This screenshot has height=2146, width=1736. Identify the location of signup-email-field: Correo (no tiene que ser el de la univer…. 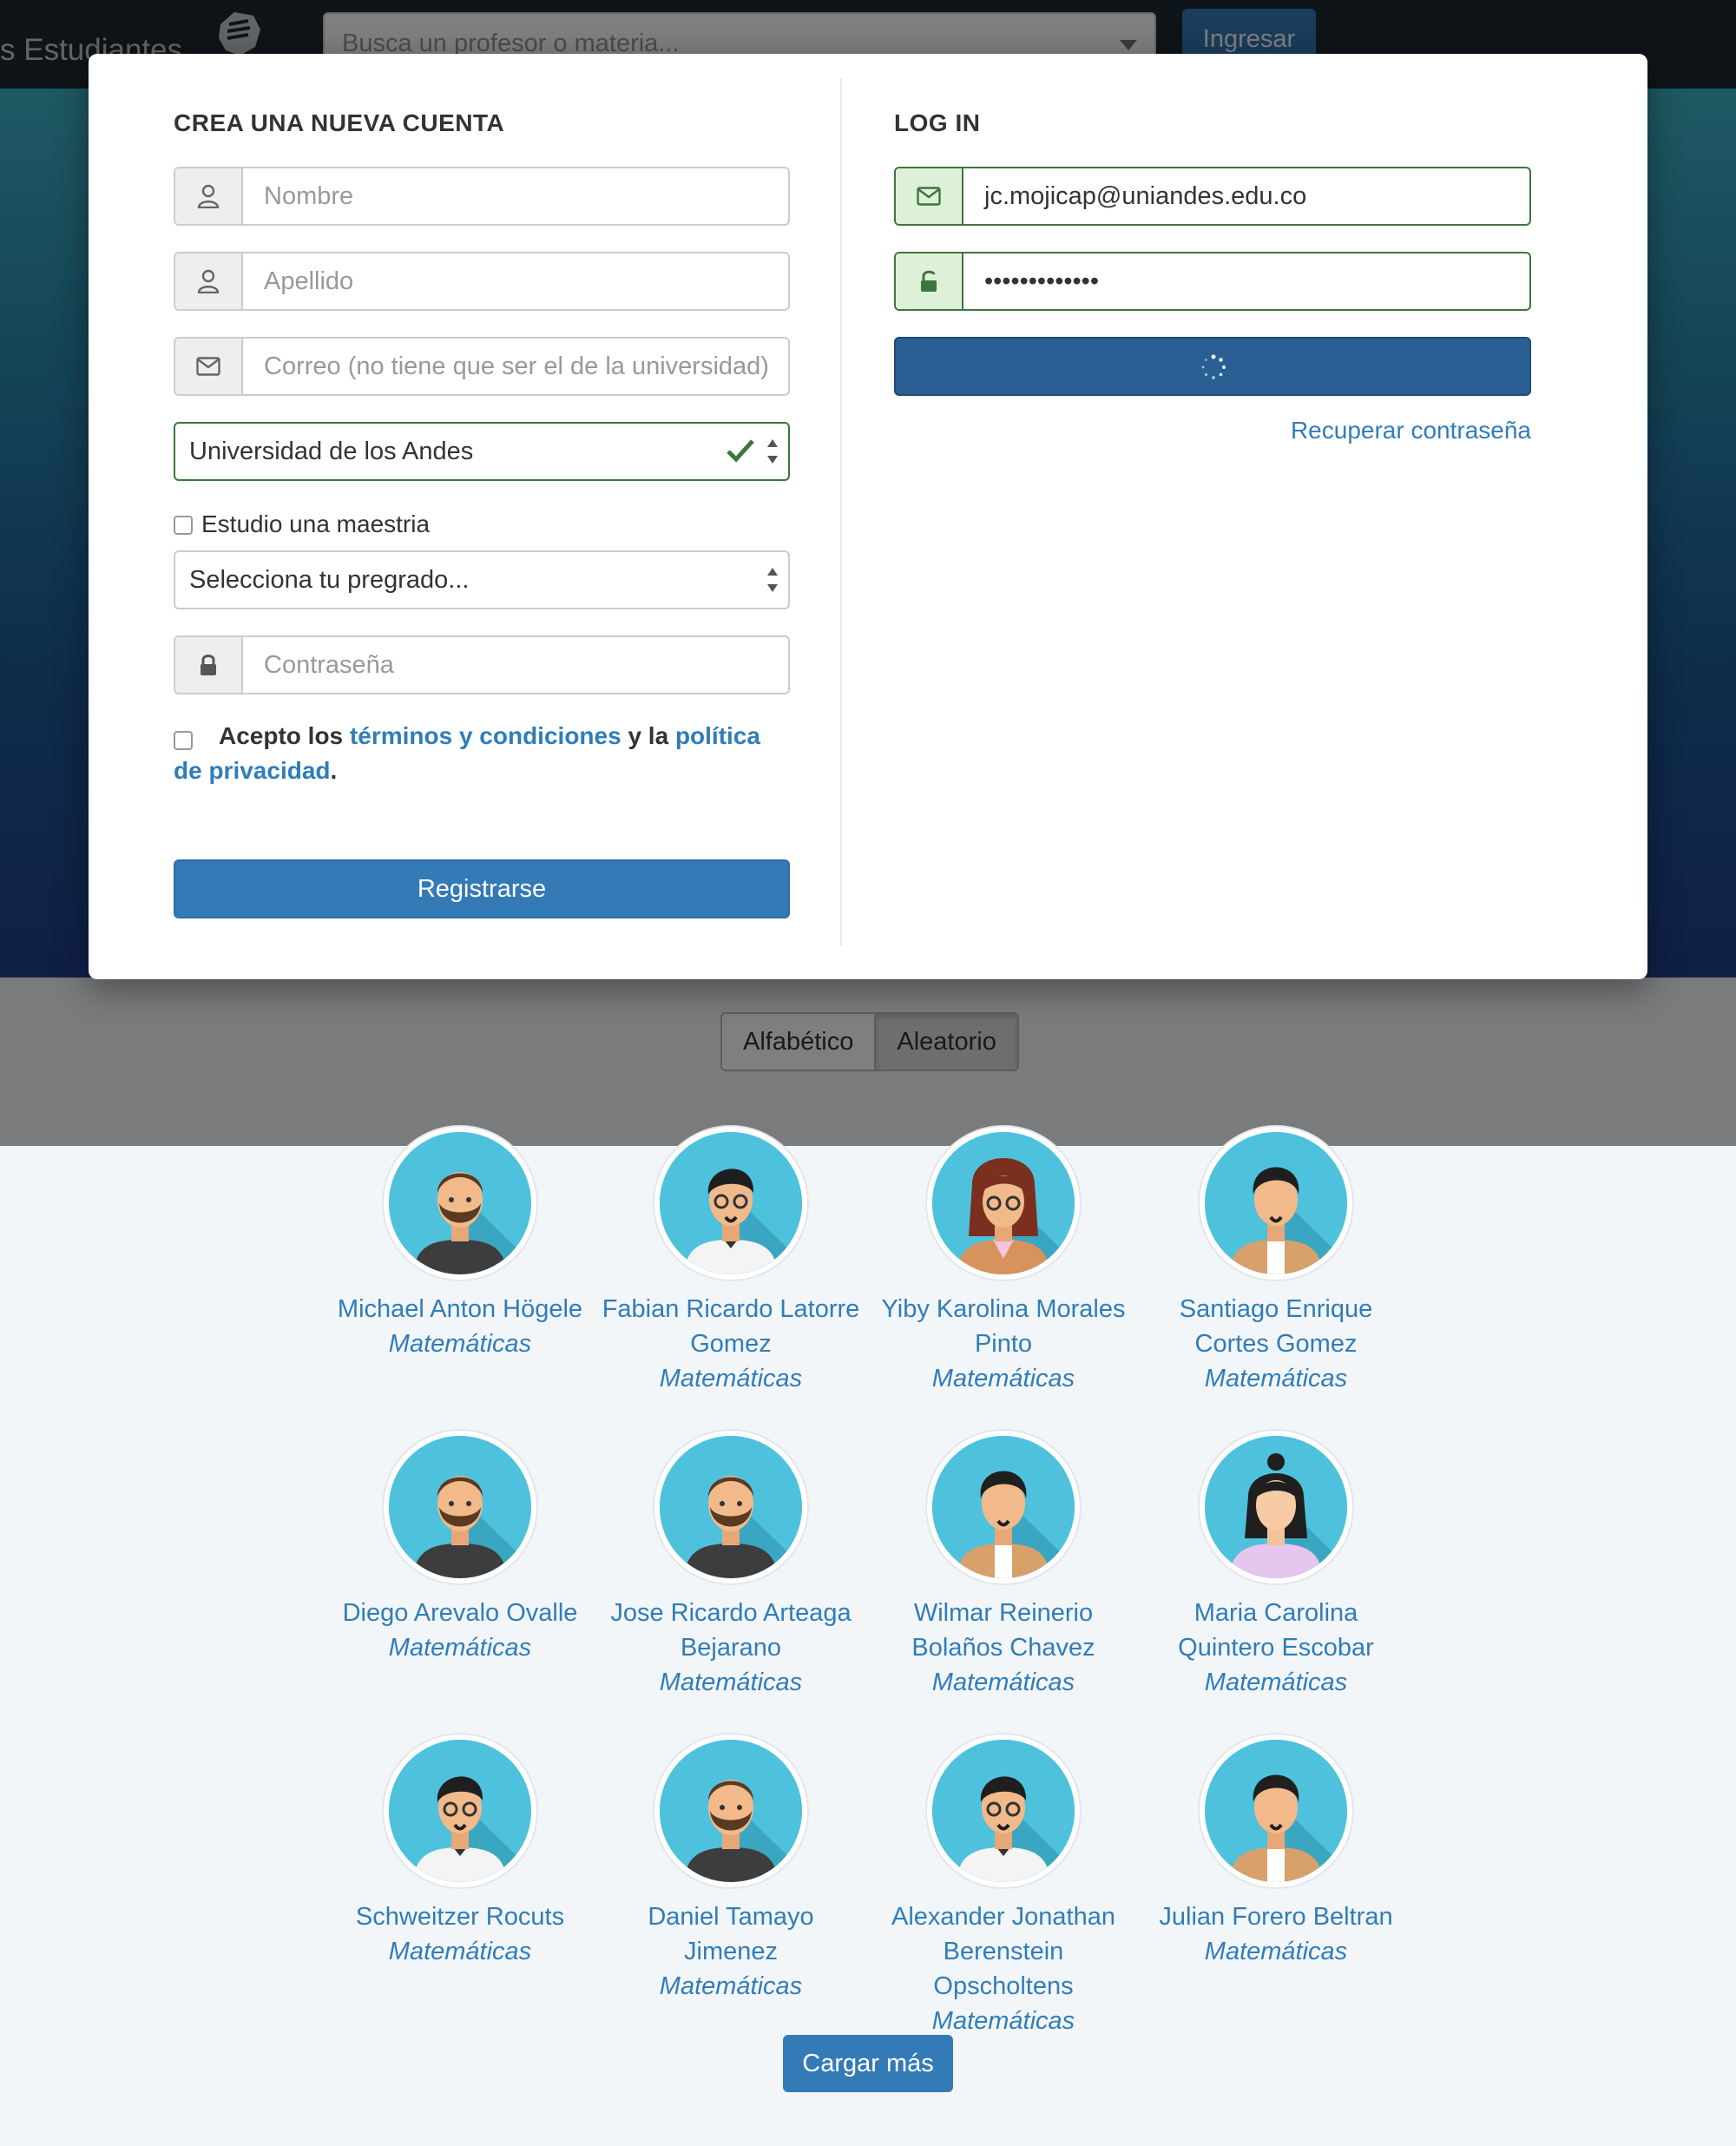
(482, 366).